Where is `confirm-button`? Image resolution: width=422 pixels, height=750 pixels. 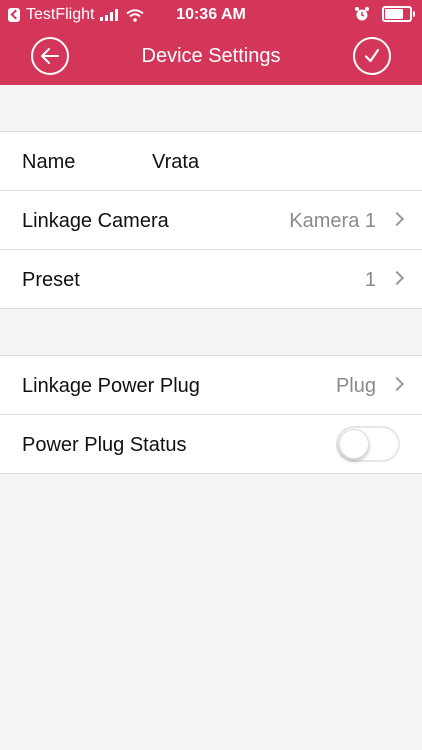 confirm-button is located at coordinates (372, 56).